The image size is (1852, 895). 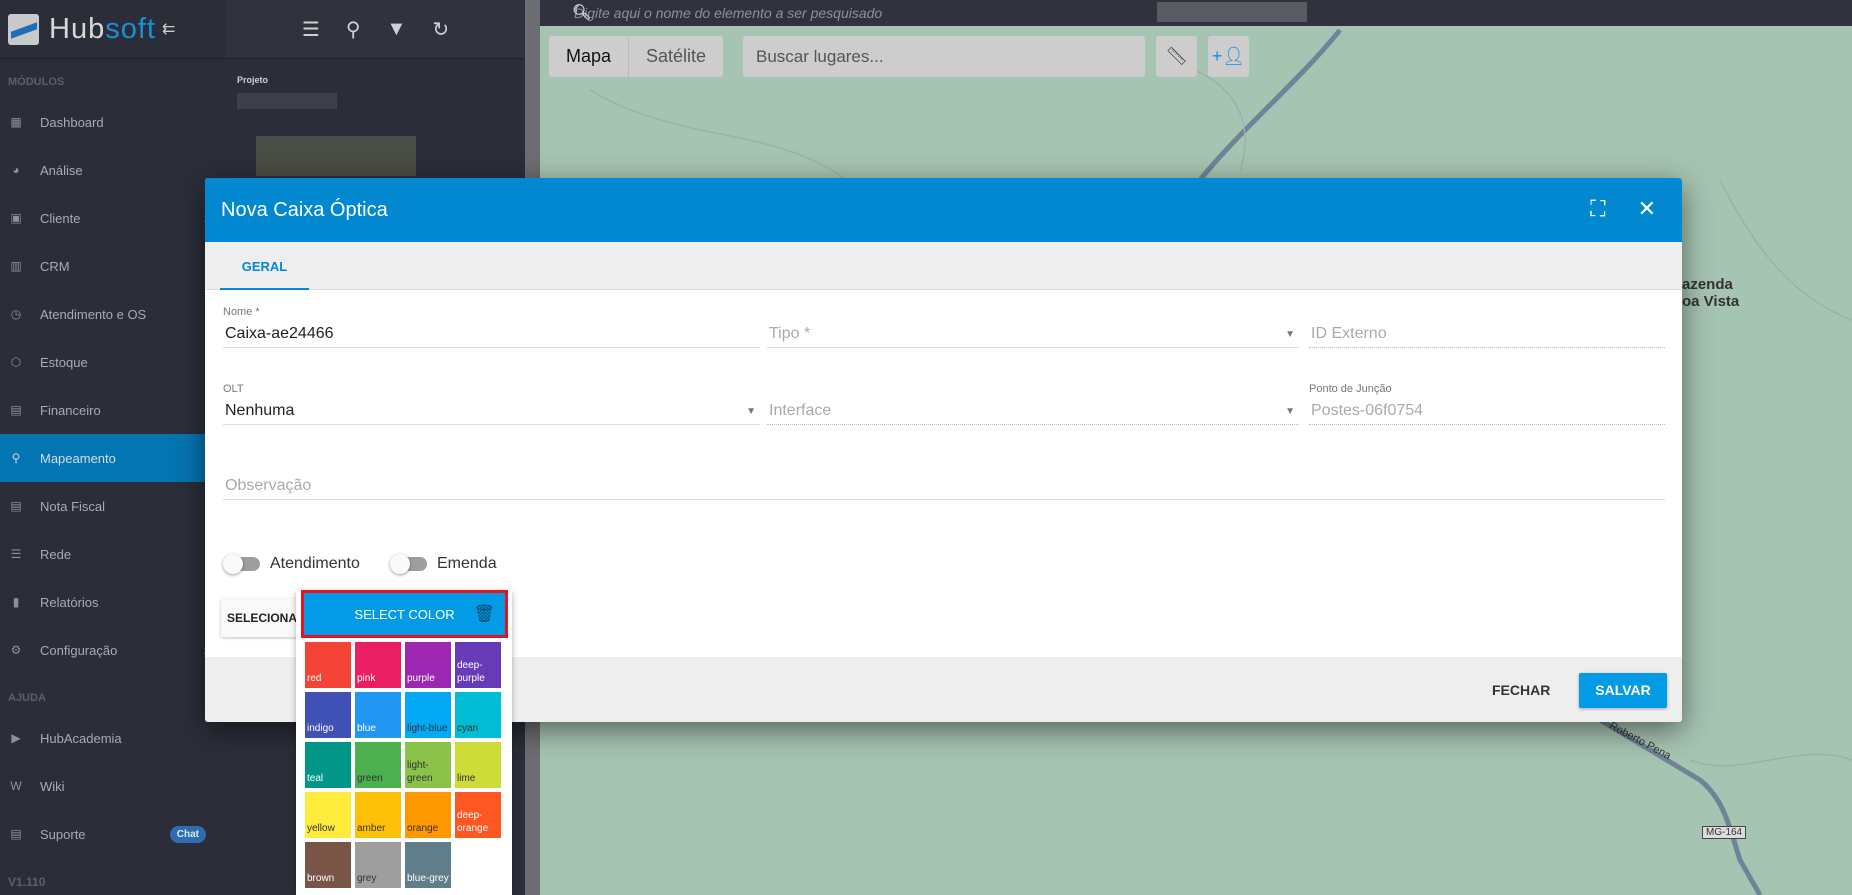 What do you see at coordinates (378, 815) in the screenshot?
I see `color-swatch-amber: amber` at bounding box center [378, 815].